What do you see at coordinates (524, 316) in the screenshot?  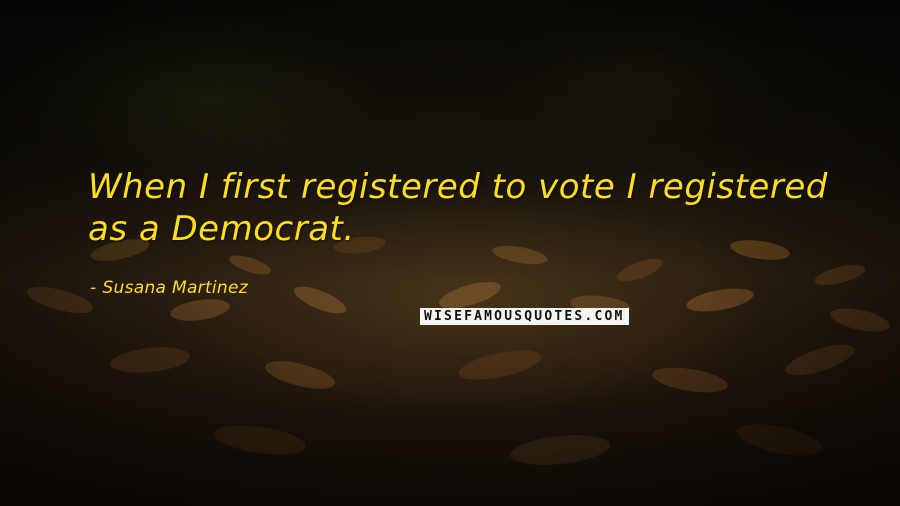 I see `watermark-logo: WISEFAMOUSQUOTES.COM` at bounding box center [524, 316].